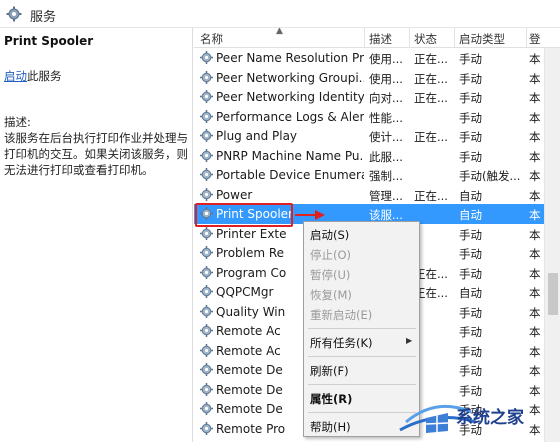 Image resolution: width=560 pixels, height=442 pixels. I want to click on column-status: 状态, so click(425, 39).